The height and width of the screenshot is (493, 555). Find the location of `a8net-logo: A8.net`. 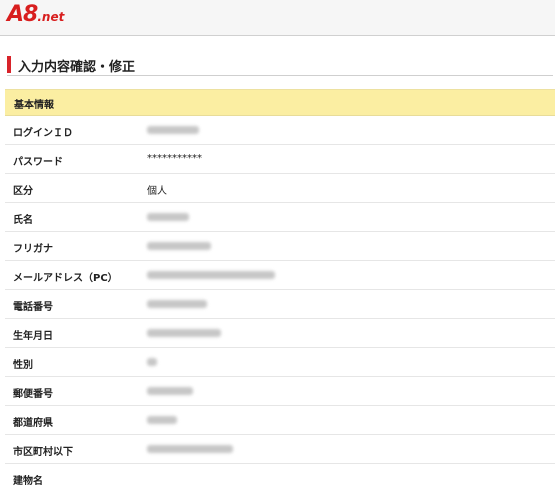

a8net-logo: A8.net is located at coordinates (35, 15).